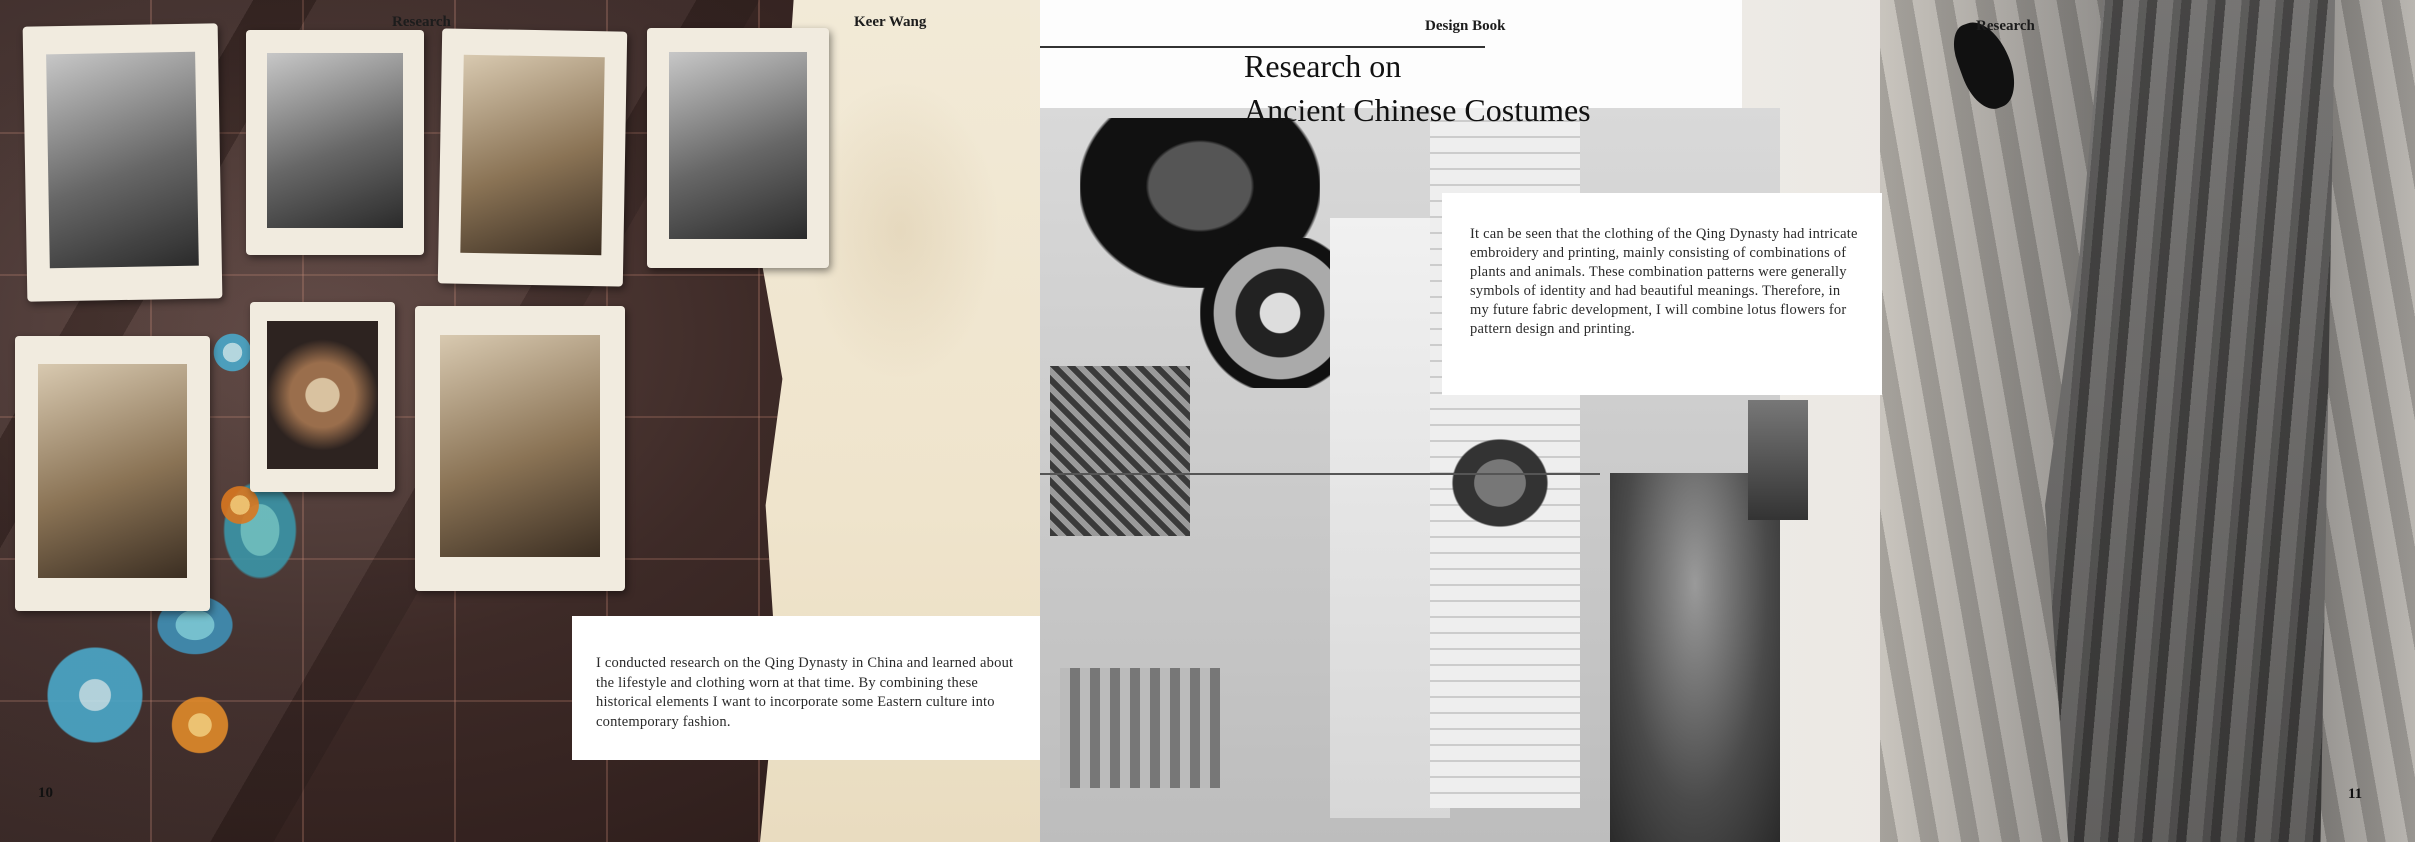 The height and width of the screenshot is (842, 2415). I want to click on paper-stain, so click(900, 230).